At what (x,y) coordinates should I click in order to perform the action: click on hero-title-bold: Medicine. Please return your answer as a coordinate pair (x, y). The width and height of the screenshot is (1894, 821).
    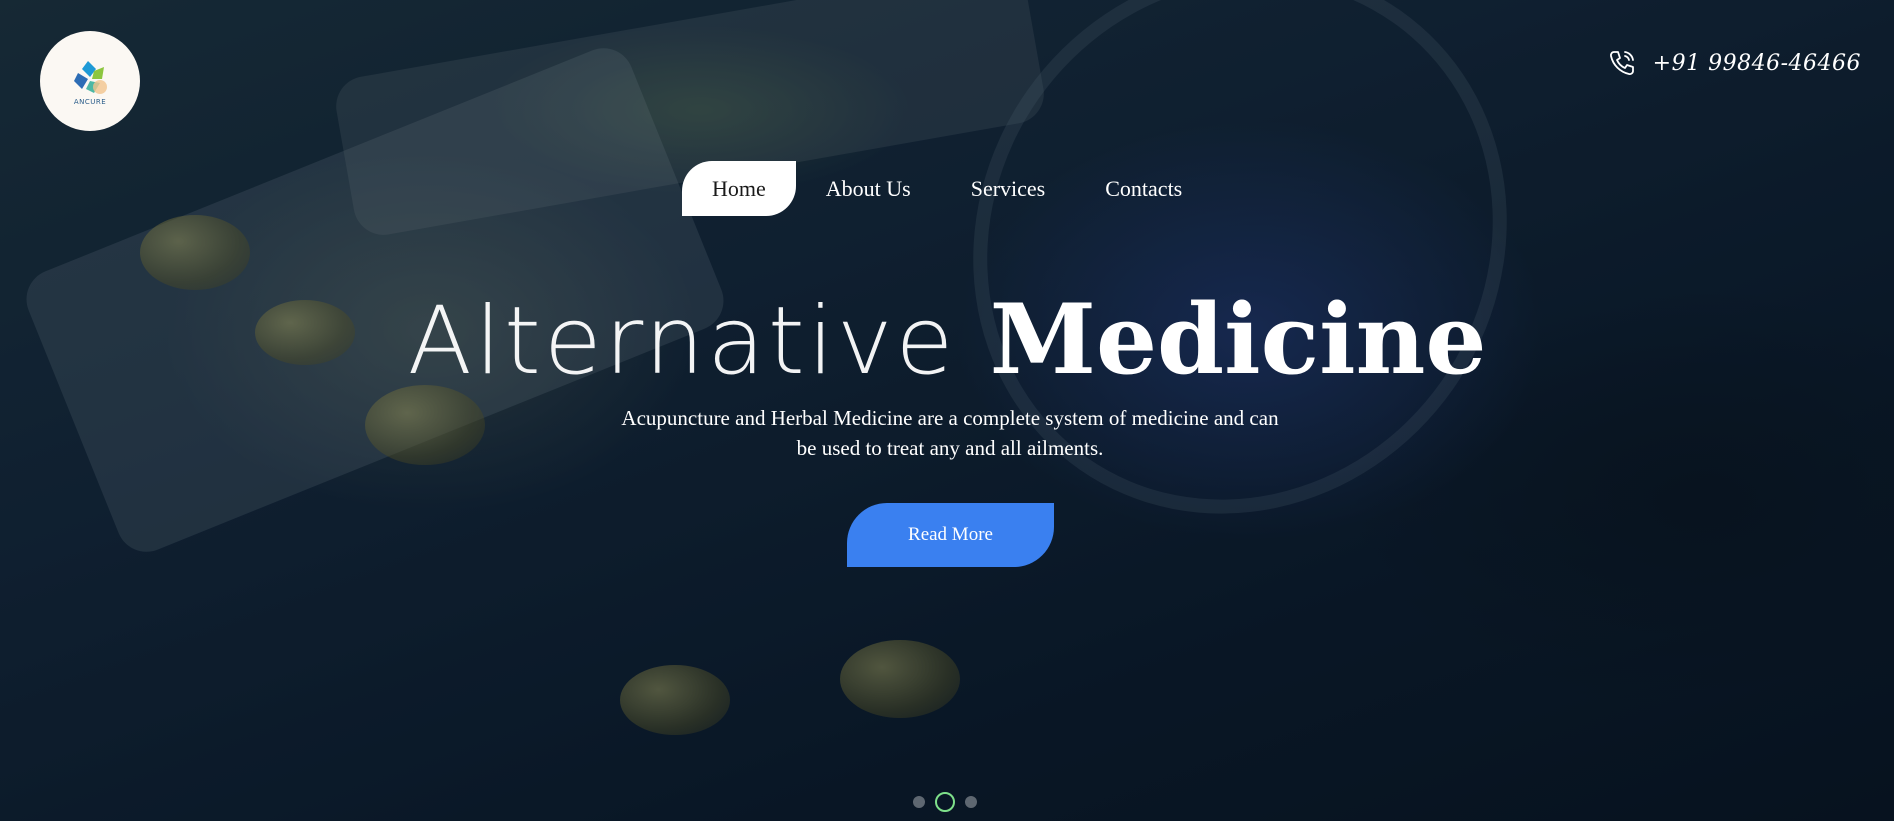
    Looking at the image, I should click on (1238, 339).